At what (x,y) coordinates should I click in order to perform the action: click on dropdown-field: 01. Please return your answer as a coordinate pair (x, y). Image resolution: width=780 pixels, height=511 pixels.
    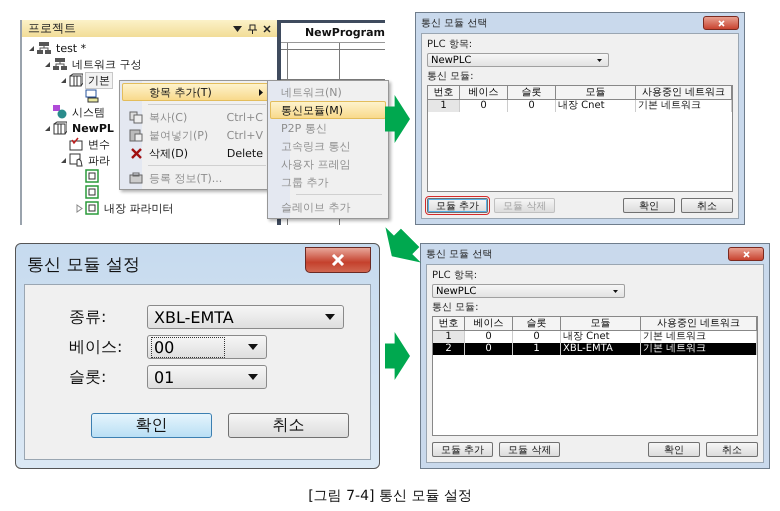
    Looking at the image, I should click on (207, 377).